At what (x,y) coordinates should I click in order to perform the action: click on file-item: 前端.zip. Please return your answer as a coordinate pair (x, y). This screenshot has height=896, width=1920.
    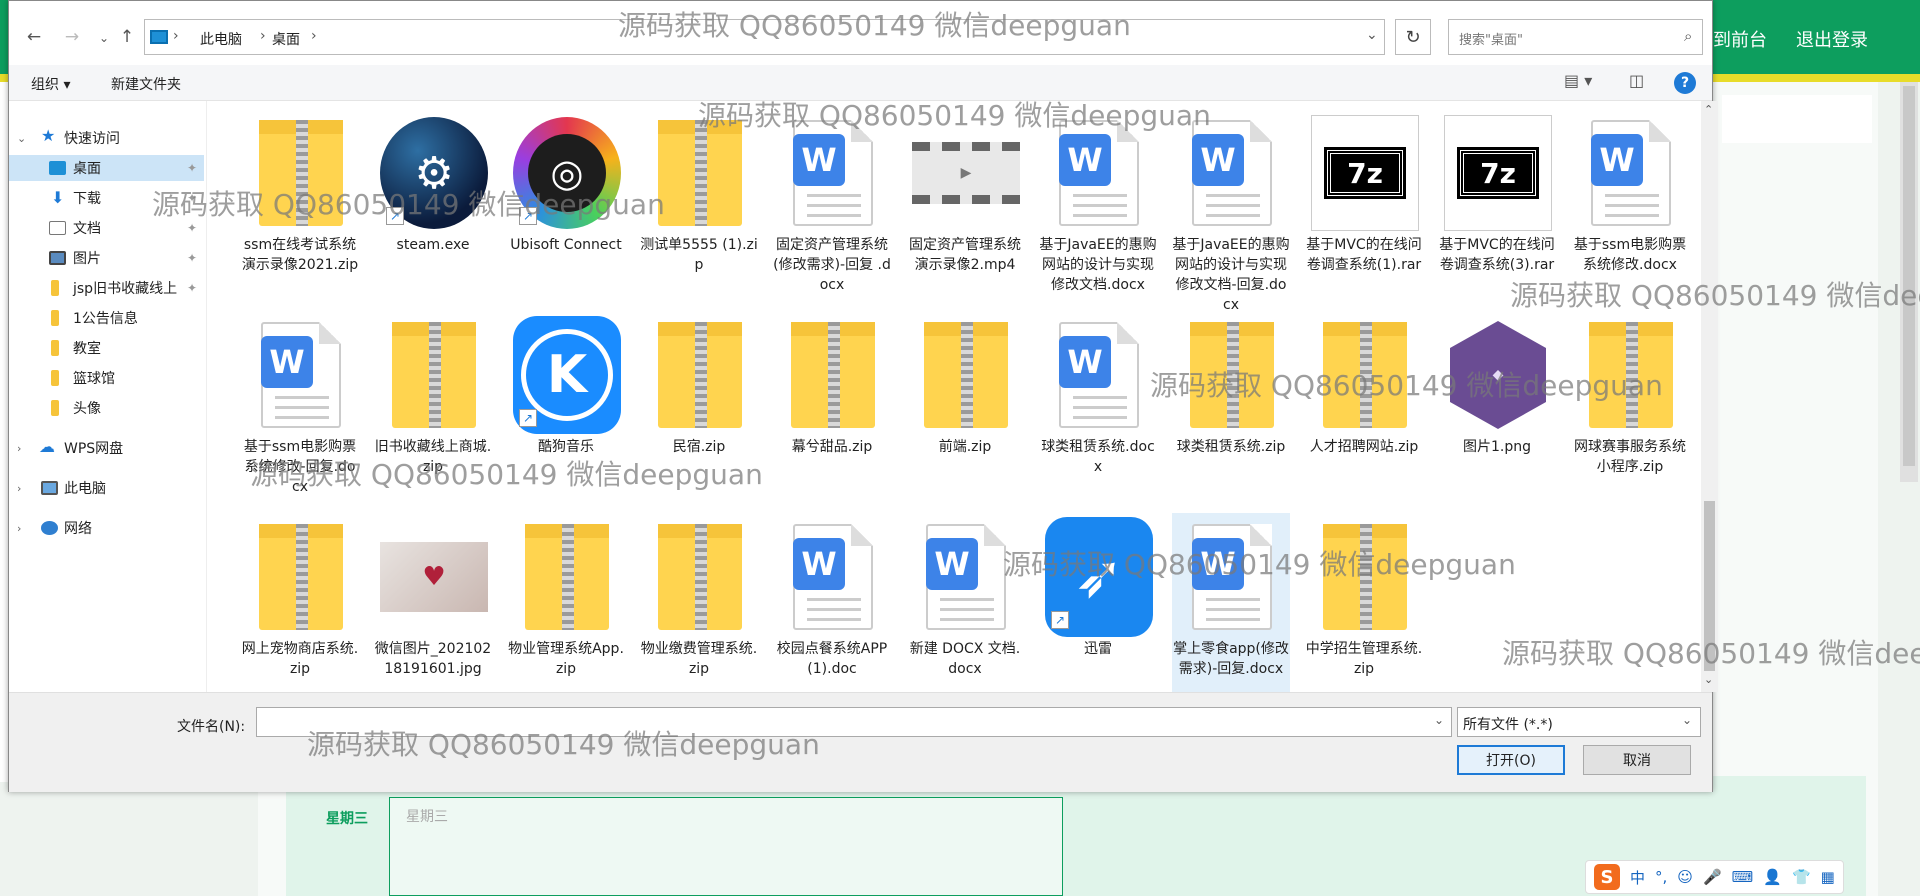
    Looking at the image, I should click on (965, 416).